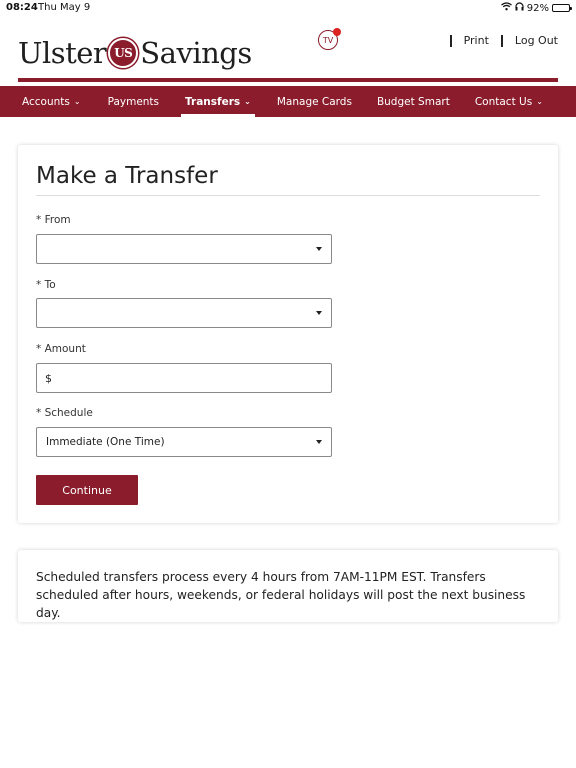 The height and width of the screenshot is (768, 576). Describe the element at coordinates (519, 8) in the screenshot. I see `headphones-icon` at that location.